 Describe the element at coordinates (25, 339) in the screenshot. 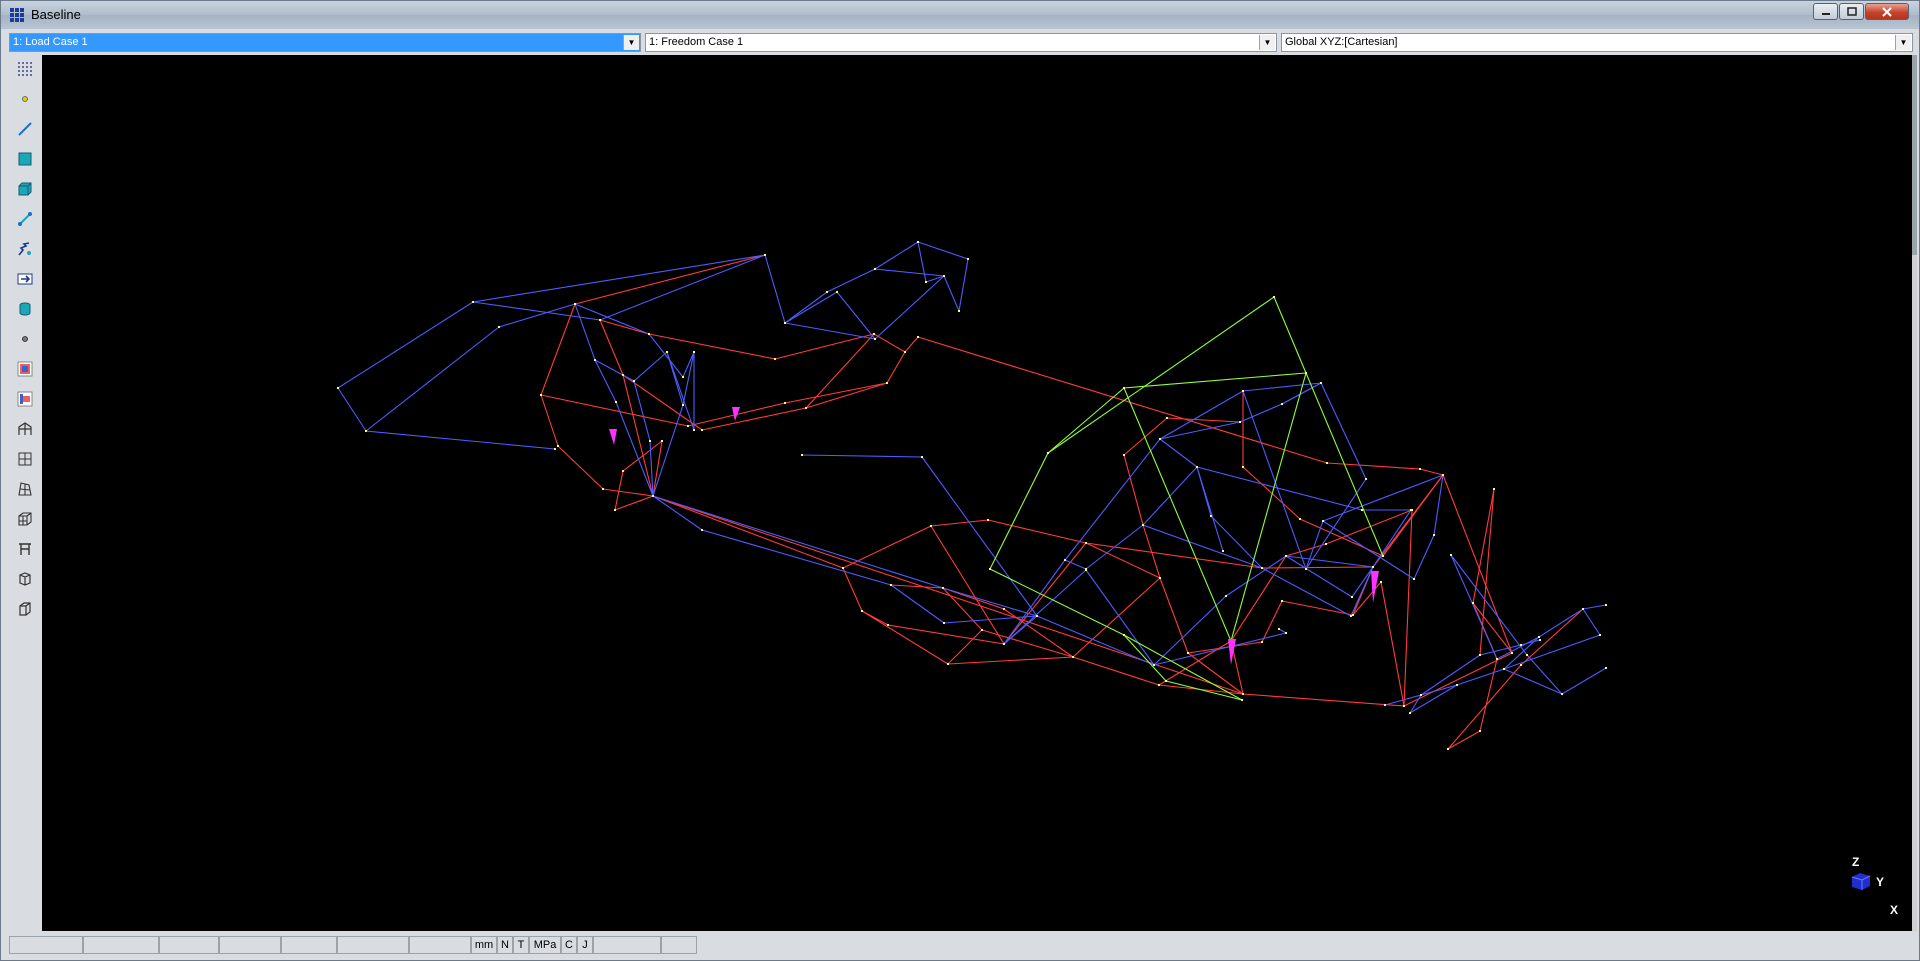

I see `small-node-icon` at that location.